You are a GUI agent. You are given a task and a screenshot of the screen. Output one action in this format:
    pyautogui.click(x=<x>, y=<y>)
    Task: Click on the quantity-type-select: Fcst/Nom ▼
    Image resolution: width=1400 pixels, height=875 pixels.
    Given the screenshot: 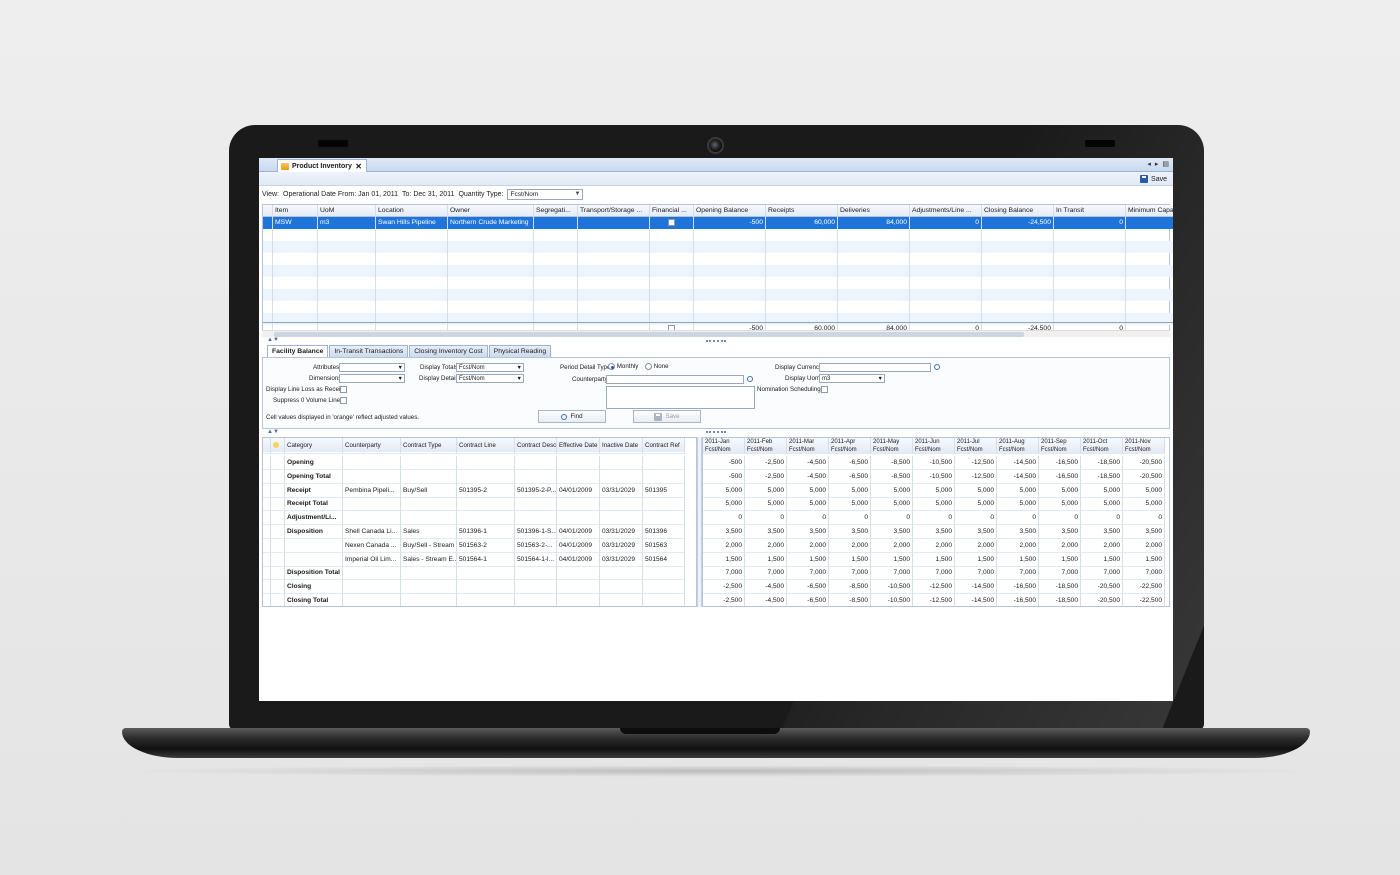 What is the action you would take?
    pyautogui.click(x=545, y=194)
    